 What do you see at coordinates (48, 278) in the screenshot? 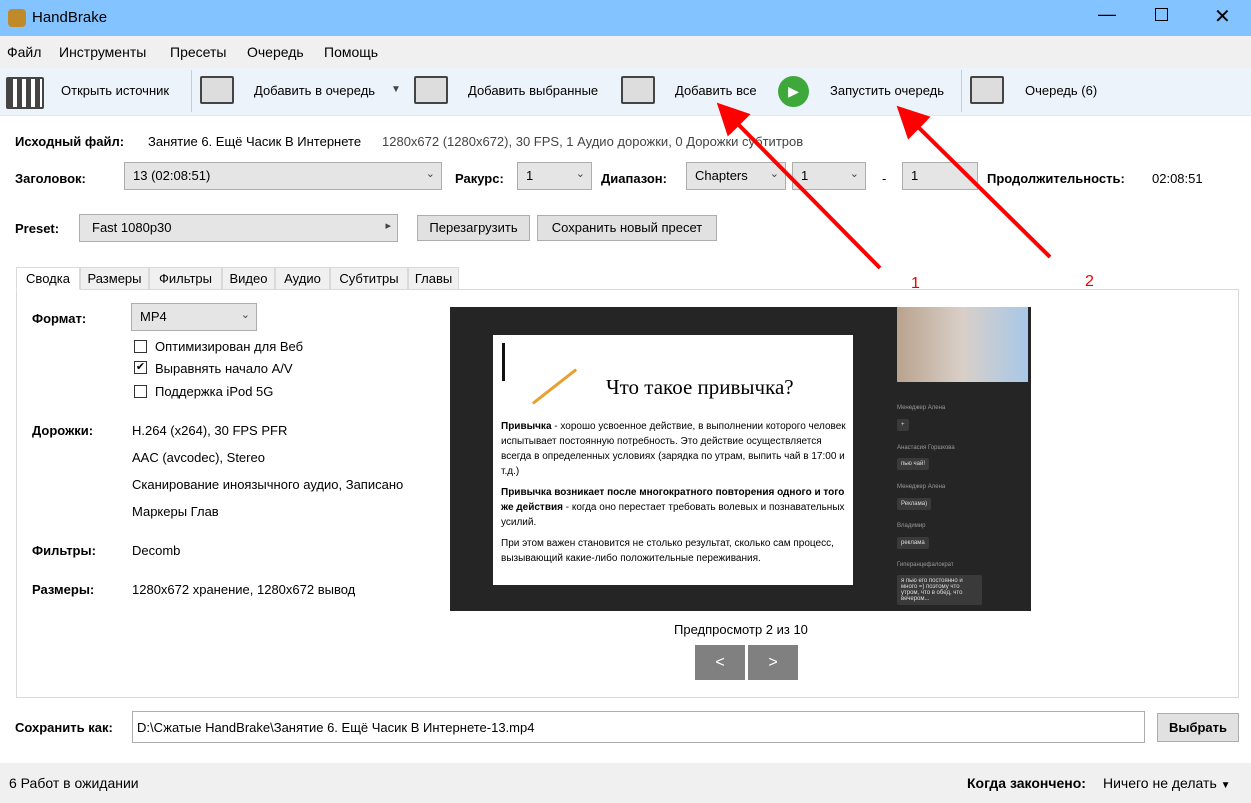
I see `tab-summary: Сводка` at bounding box center [48, 278].